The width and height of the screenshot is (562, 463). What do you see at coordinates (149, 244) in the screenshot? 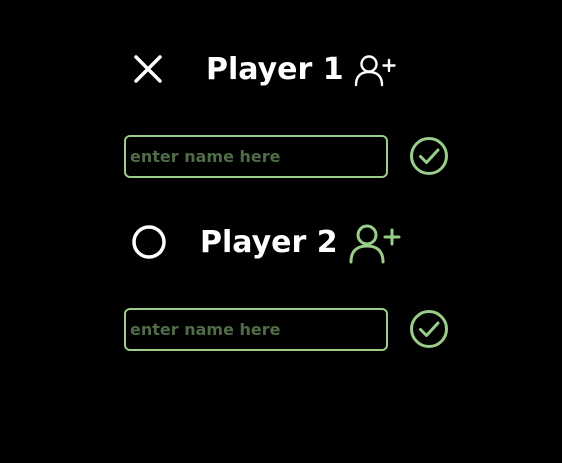
I see `circle-o-icon` at bounding box center [149, 244].